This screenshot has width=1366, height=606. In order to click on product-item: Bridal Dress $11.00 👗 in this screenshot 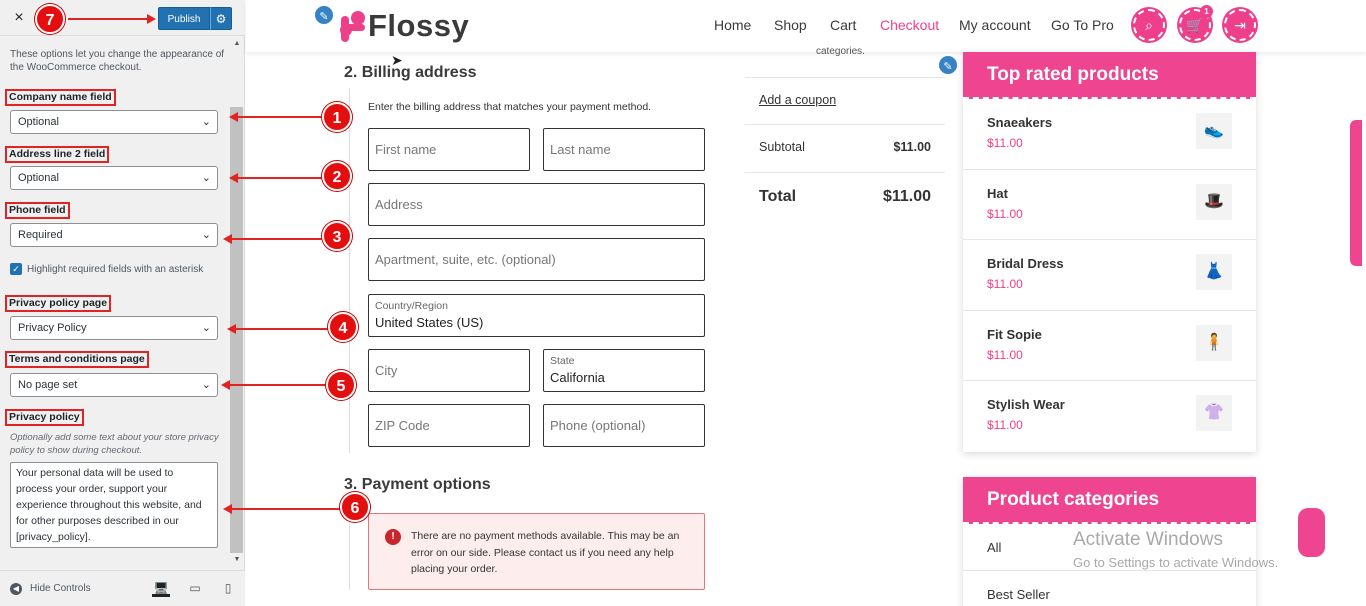, I will do `click(1109, 275)`.